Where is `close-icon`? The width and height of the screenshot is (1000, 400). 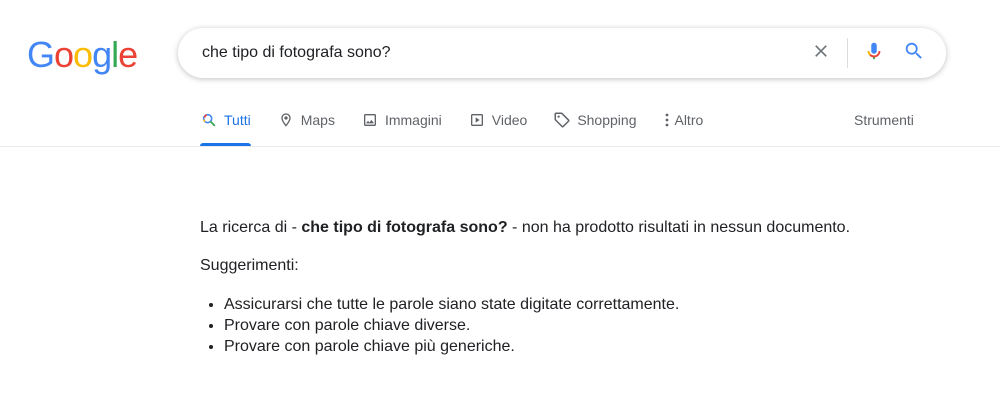
close-icon is located at coordinates (821, 53).